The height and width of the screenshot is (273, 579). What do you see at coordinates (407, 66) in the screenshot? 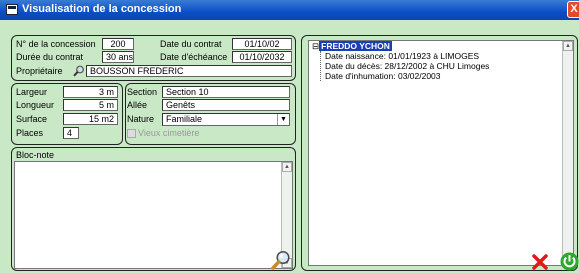
I see `tree-item-deces: Date du décès: 28/12/2002 à CHU Limoges` at bounding box center [407, 66].